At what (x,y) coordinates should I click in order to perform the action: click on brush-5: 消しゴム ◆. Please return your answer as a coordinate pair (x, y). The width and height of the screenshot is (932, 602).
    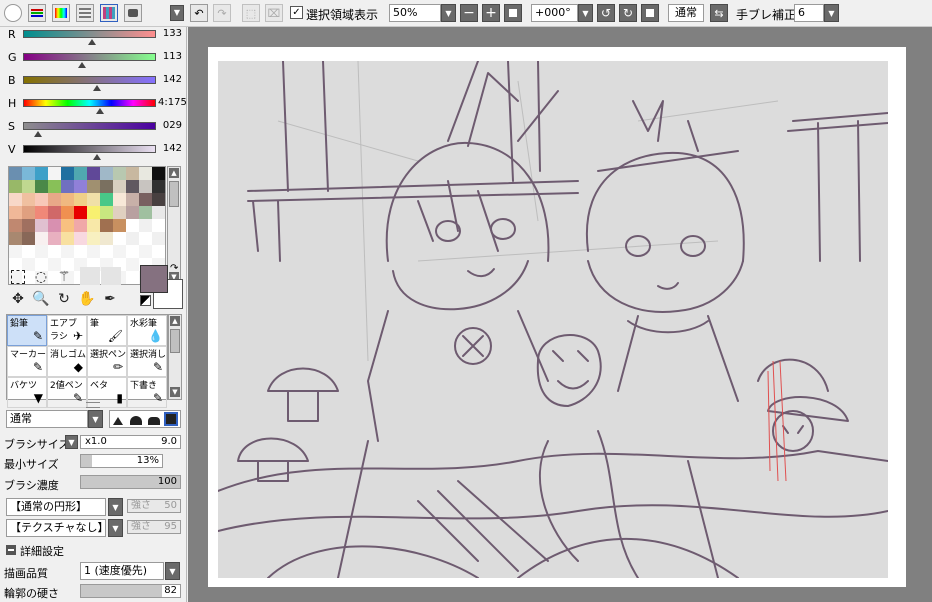
    Looking at the image, I should click on (67, 361).